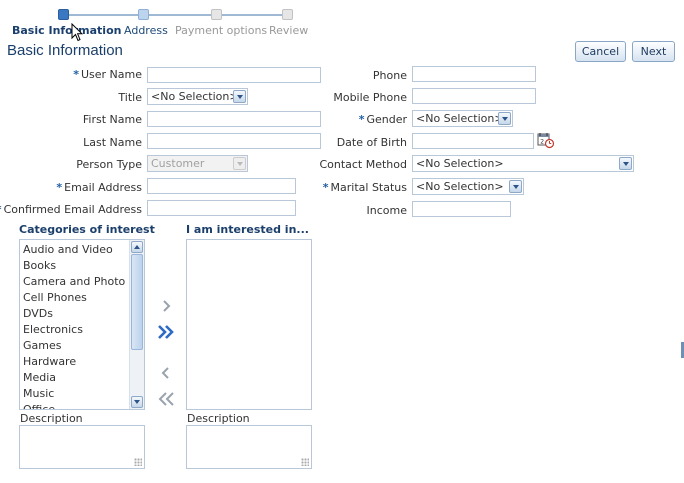 This screenshot has height=483, width=684. Describe the element at coordinates (146, 30) in the screenshot. I see `train-label-address: Address` at that location.